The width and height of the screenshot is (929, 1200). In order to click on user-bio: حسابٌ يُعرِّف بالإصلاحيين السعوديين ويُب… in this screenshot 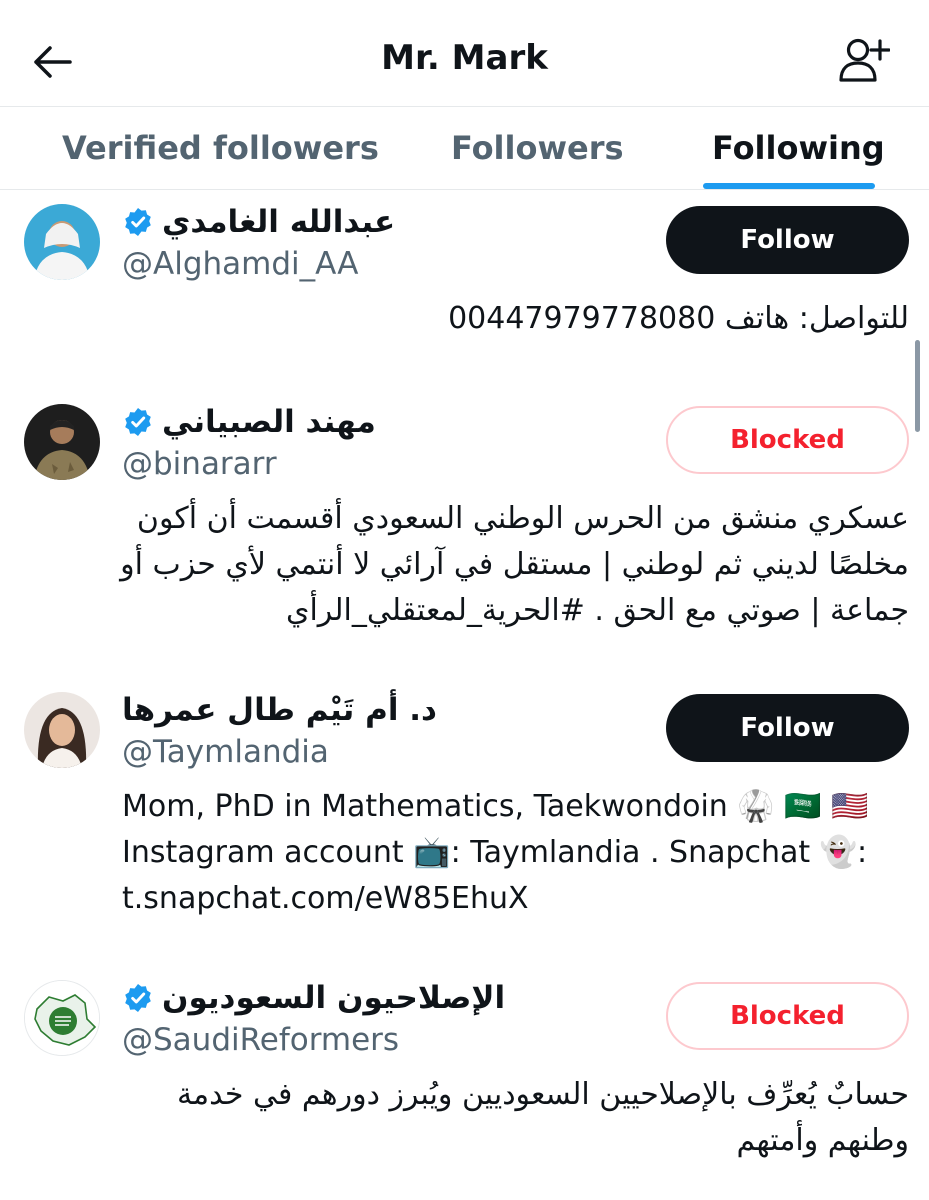, I will do `click(542, 1117)`.